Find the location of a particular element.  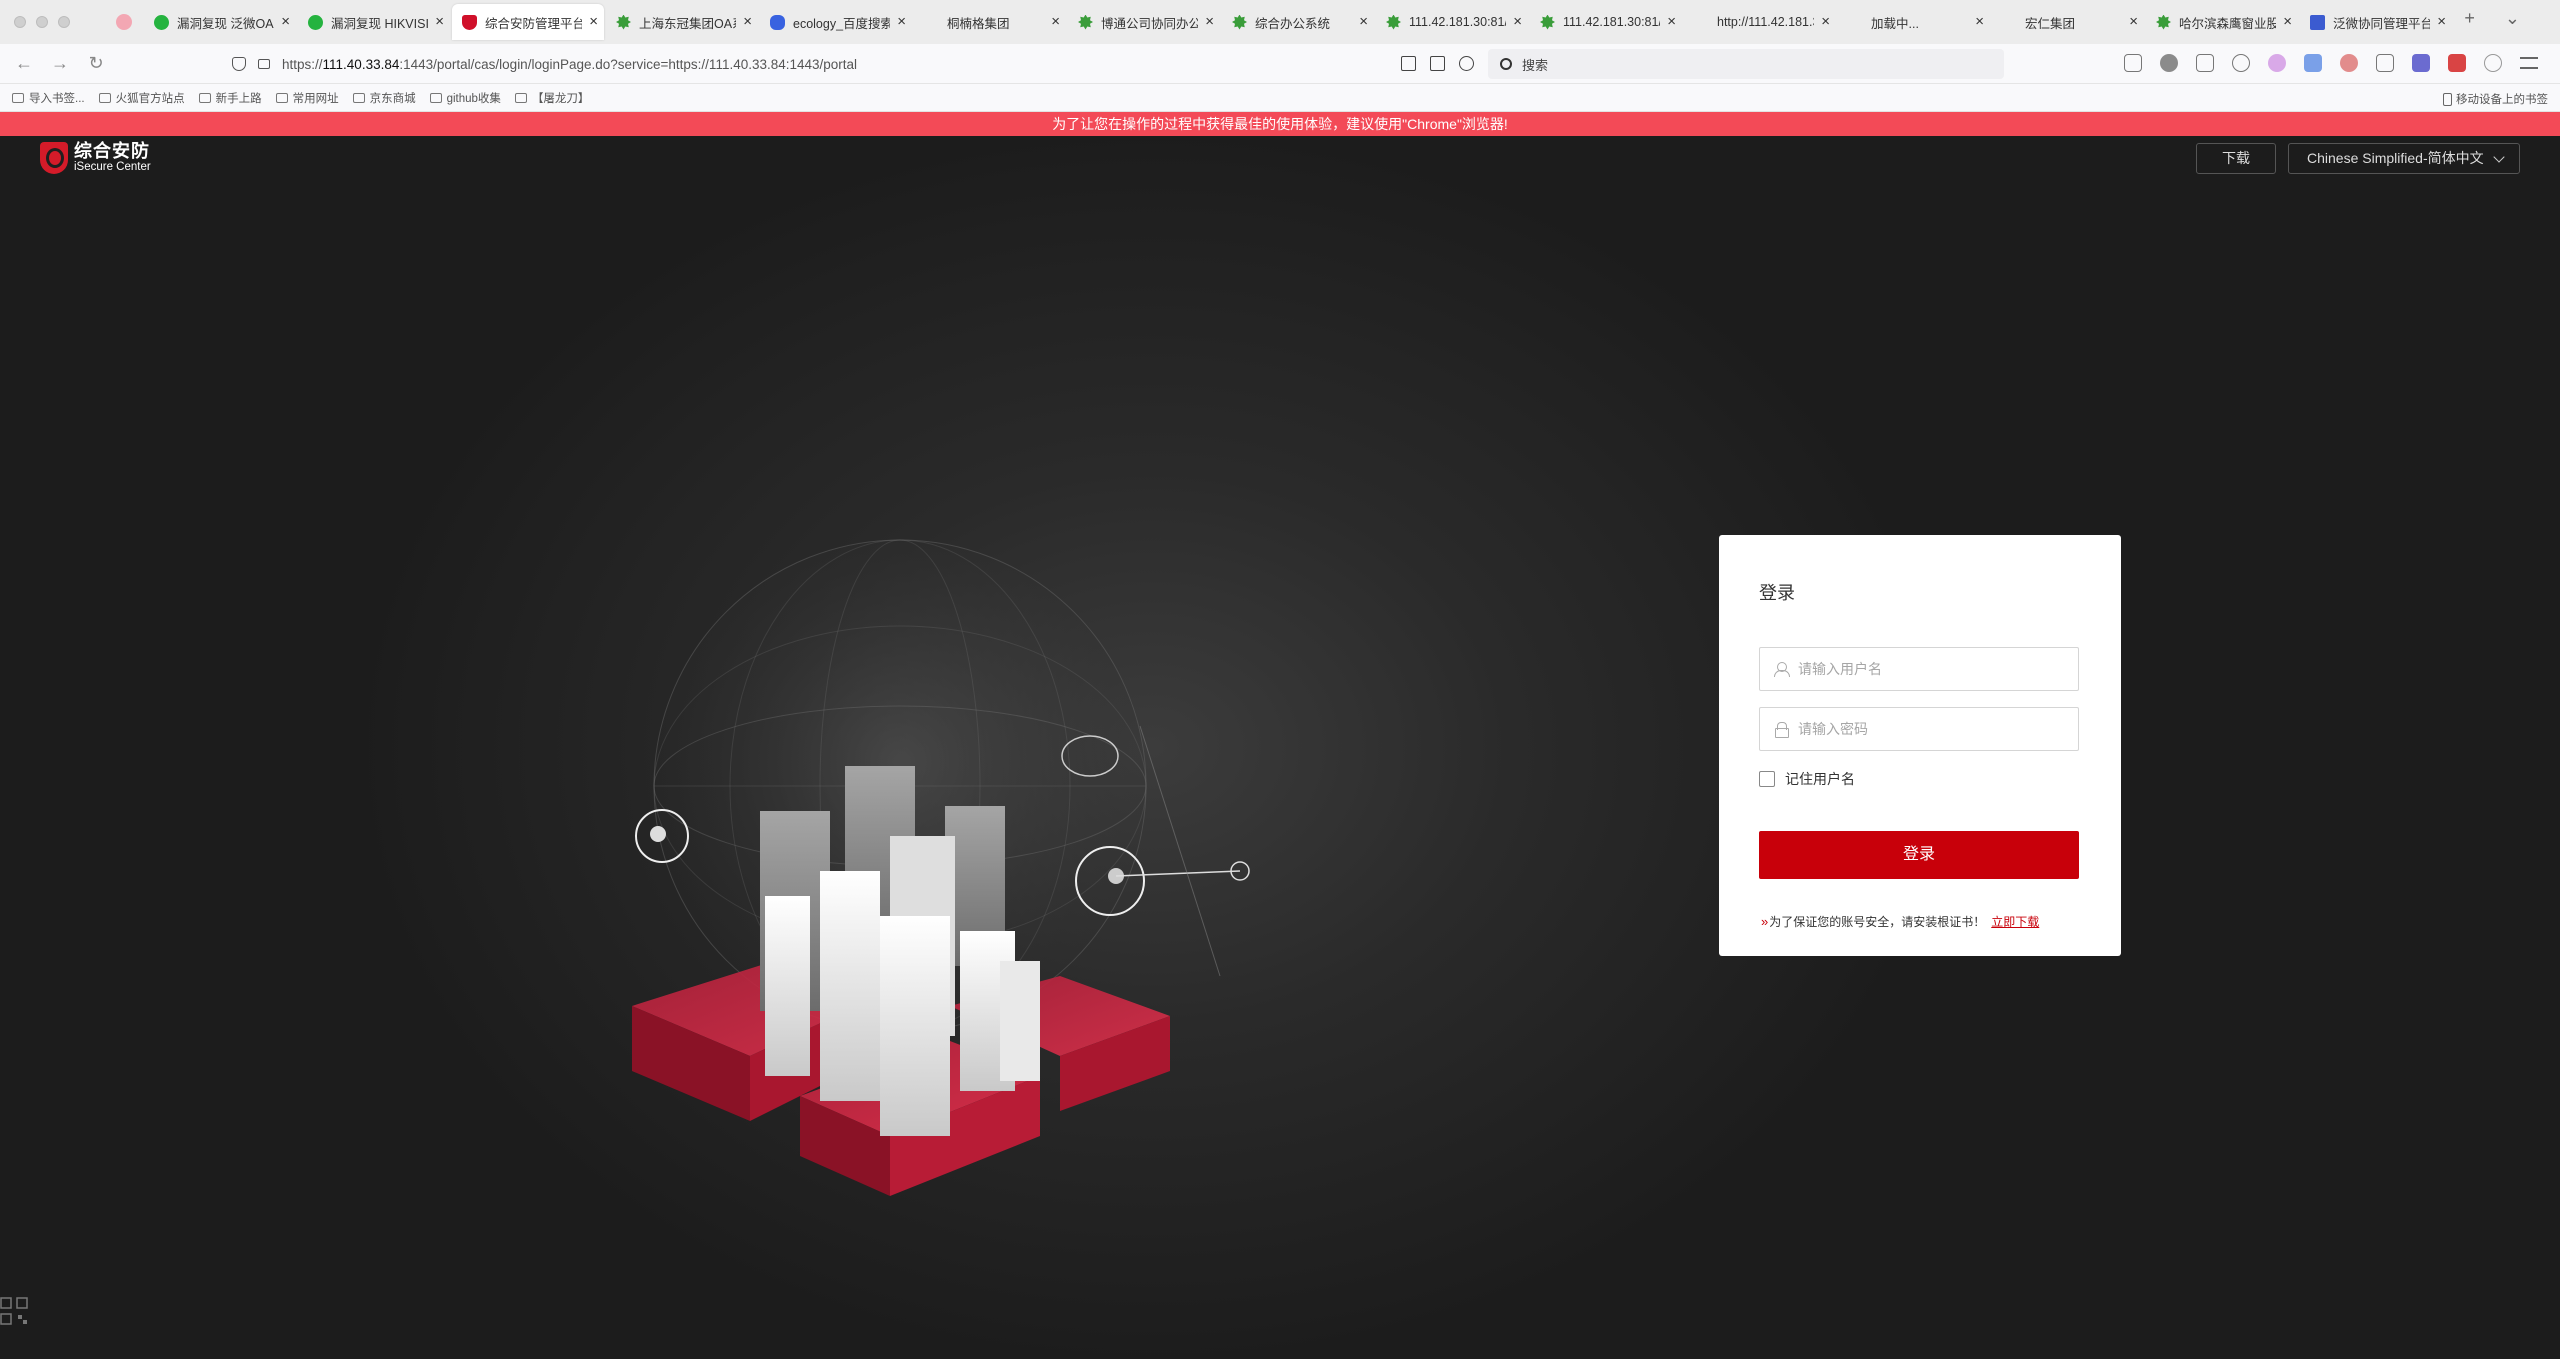

browser-tab: 综合办公系统 × is located at coordinates (1298, 22).